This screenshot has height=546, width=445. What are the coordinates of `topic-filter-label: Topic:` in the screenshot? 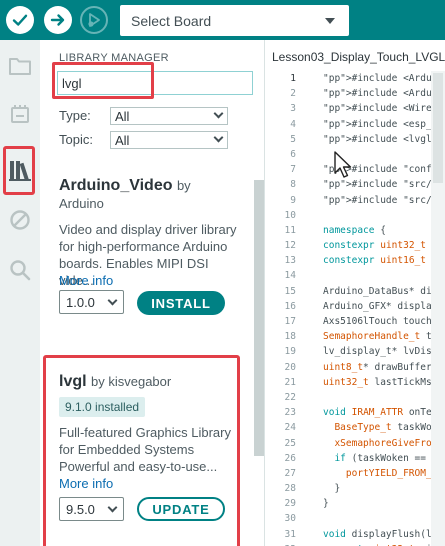 It's located at (76, 139).